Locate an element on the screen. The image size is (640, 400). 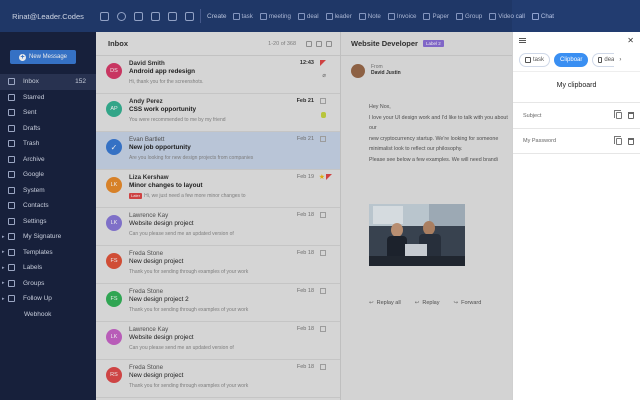
toolbar-video-call-button: Video call is located at coordinates (507, 16).